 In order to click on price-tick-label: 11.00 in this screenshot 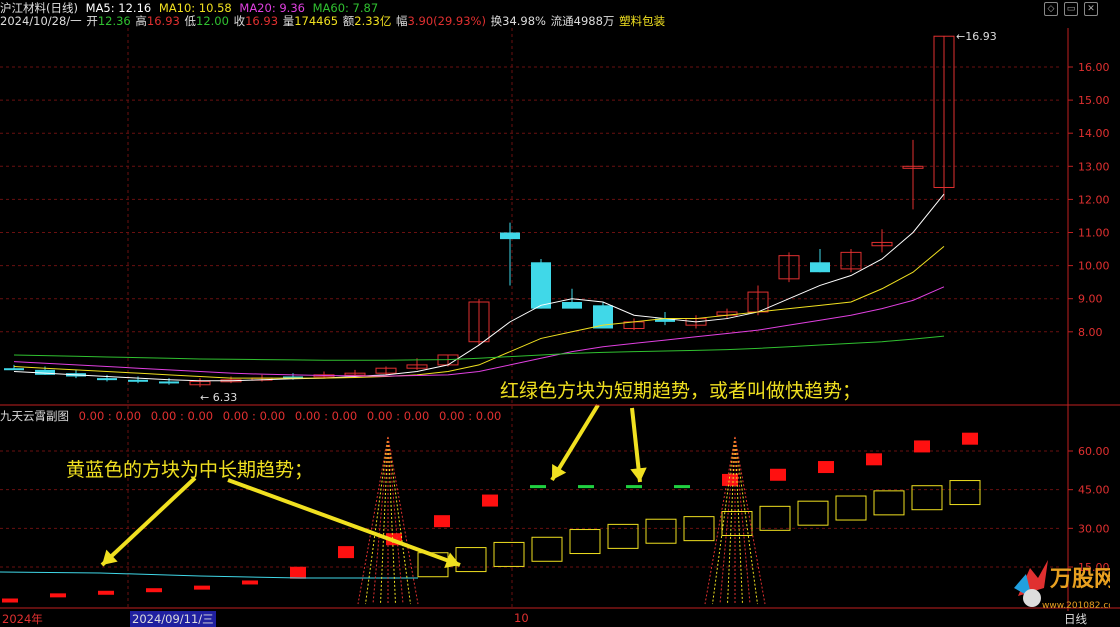, I will do `click(1094, 233)`.